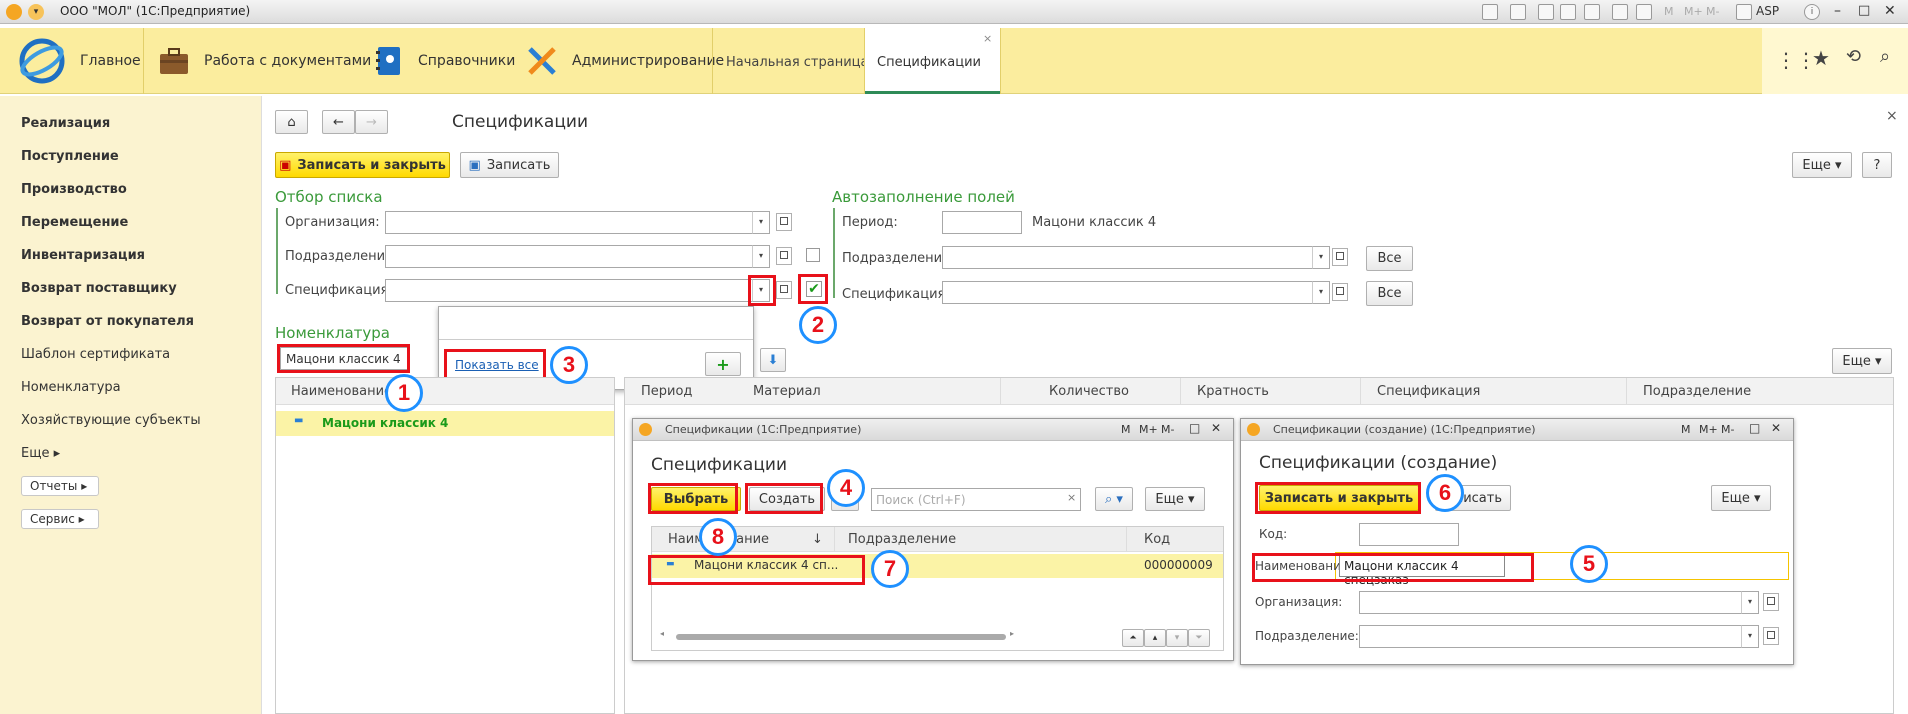  I want to click on nav-realization: Реализация, so click(65, 123).